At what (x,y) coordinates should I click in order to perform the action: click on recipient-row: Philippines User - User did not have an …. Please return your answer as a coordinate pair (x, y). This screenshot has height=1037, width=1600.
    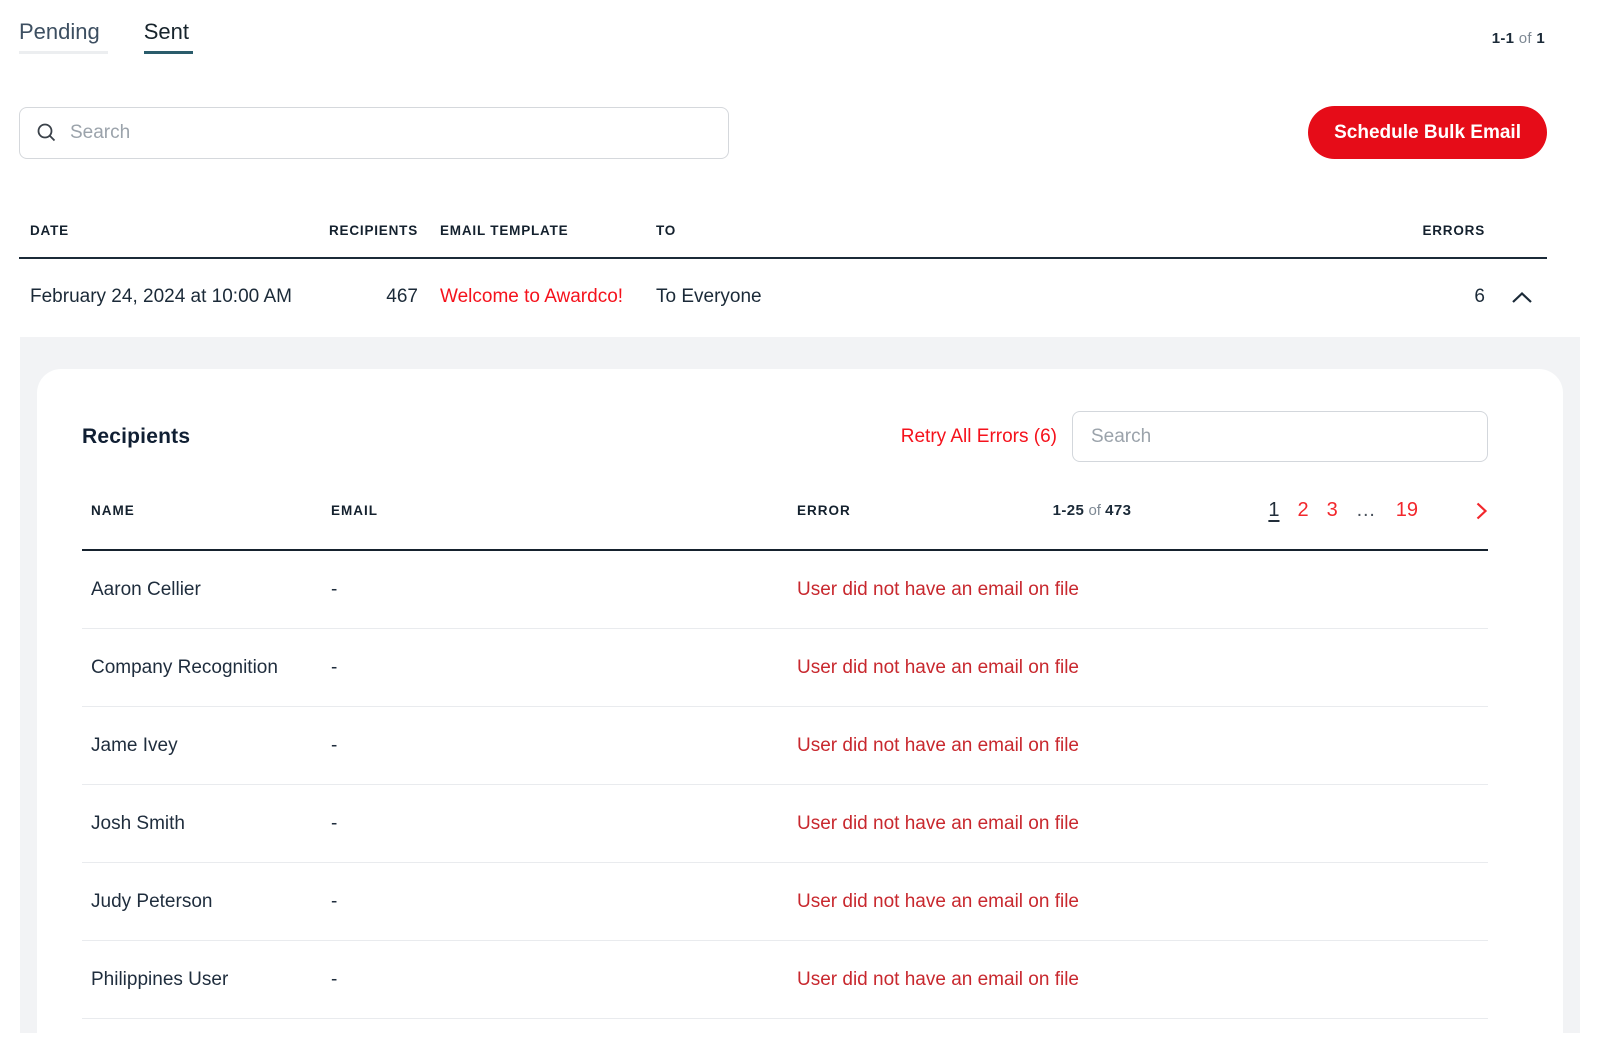
    Looking at the image, I should click on (785, 980).